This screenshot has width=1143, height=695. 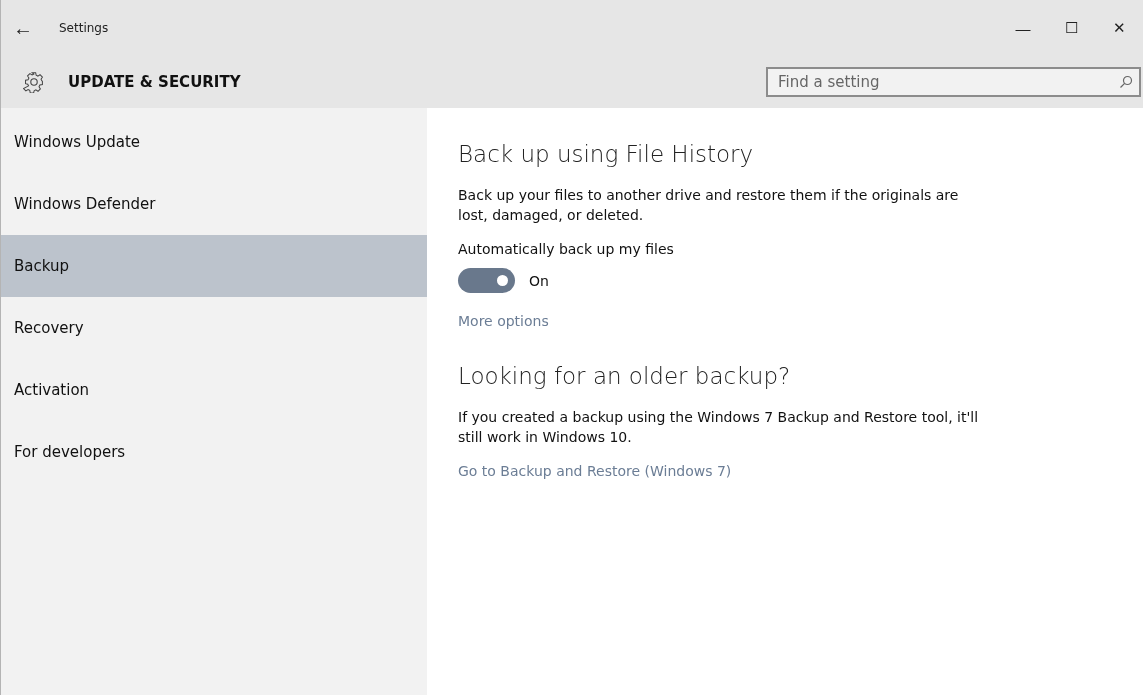 I want to click on sidebar-item: Windows Update, so click(x=214, y=142).